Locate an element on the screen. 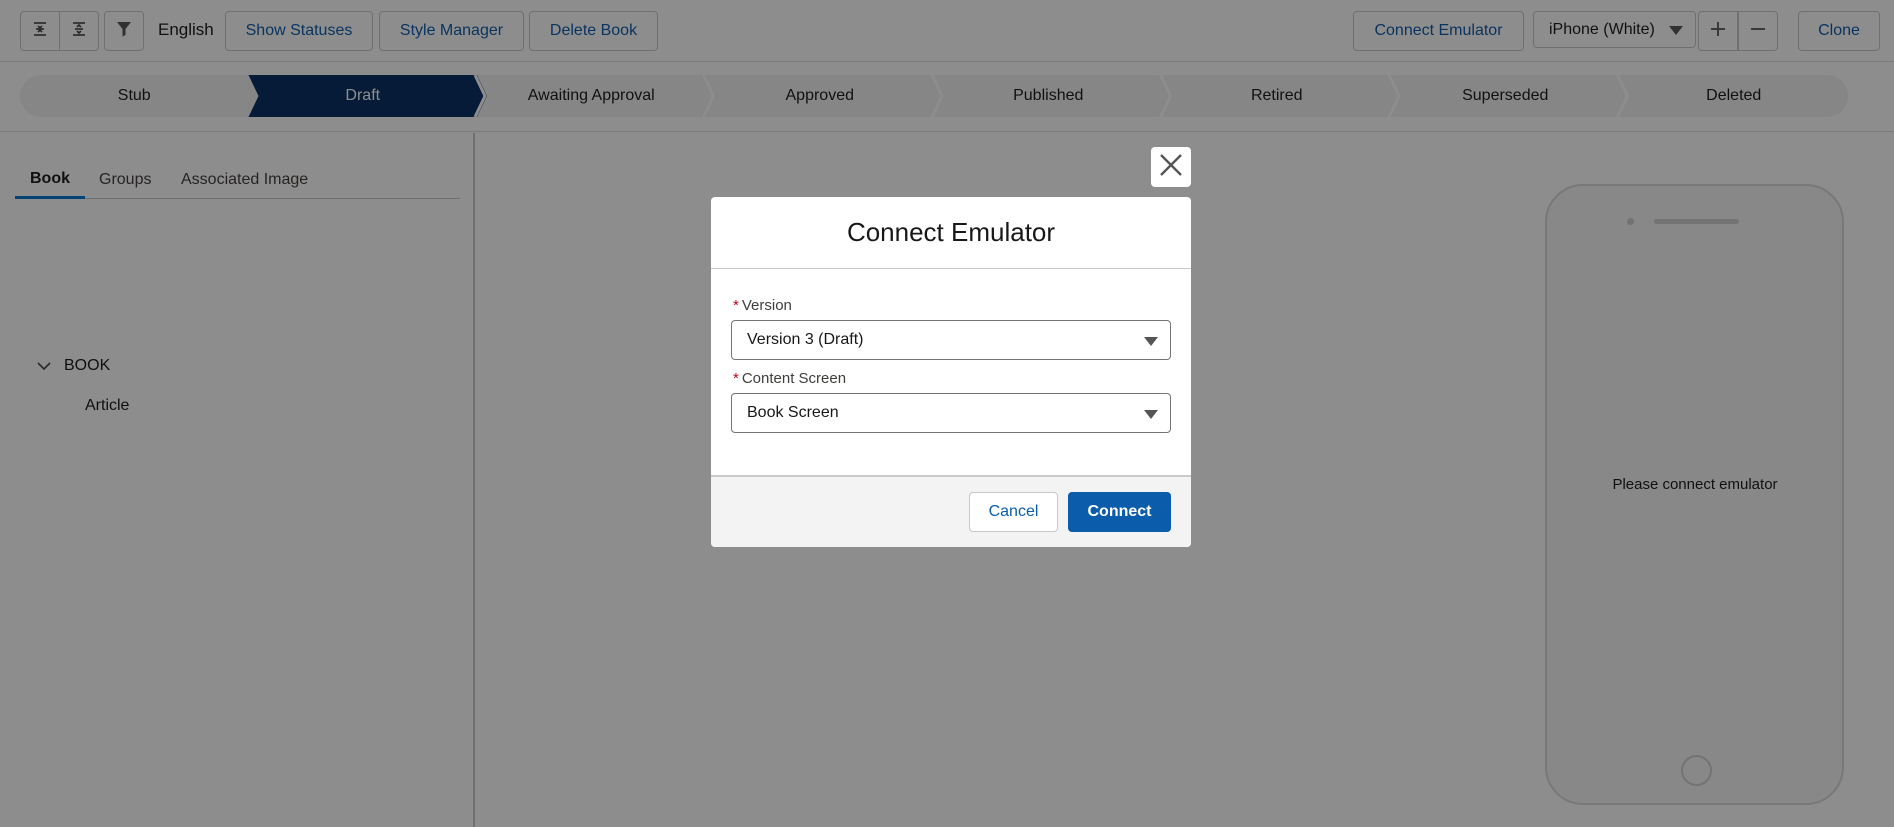 The height and width of the screenshot is (827, 1894). content-screen-select: Book Screen is located at coordinates (951, 413).